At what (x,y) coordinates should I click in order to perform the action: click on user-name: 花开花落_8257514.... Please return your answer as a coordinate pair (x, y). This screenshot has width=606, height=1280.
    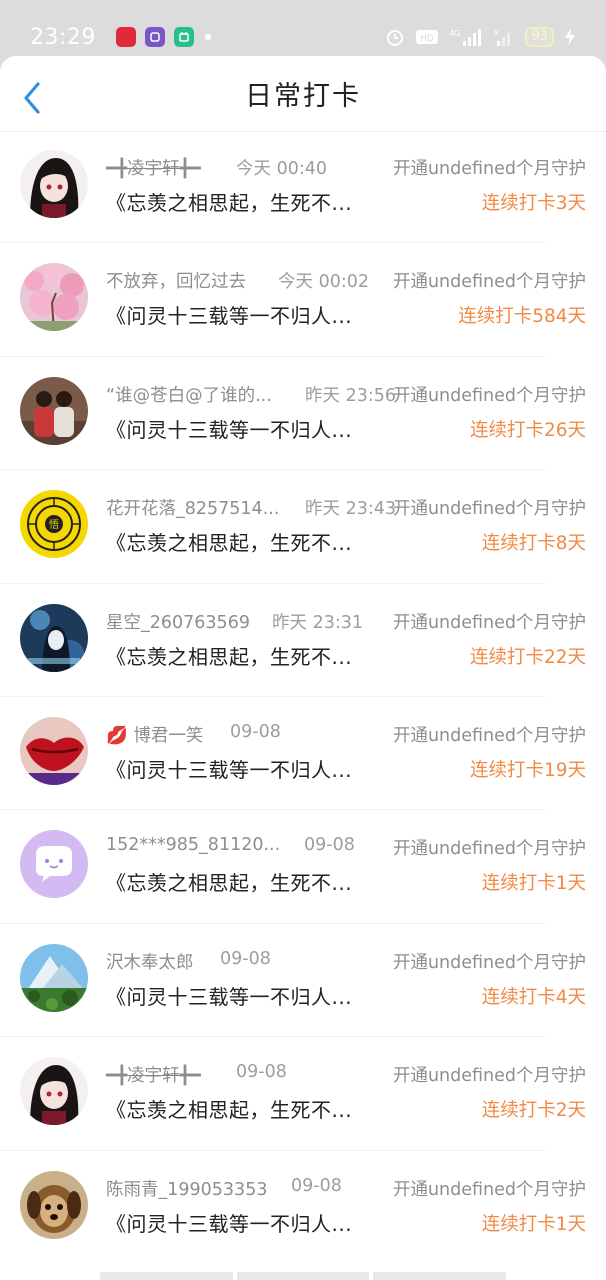
    Looking at the image, I should click on (192, 507).